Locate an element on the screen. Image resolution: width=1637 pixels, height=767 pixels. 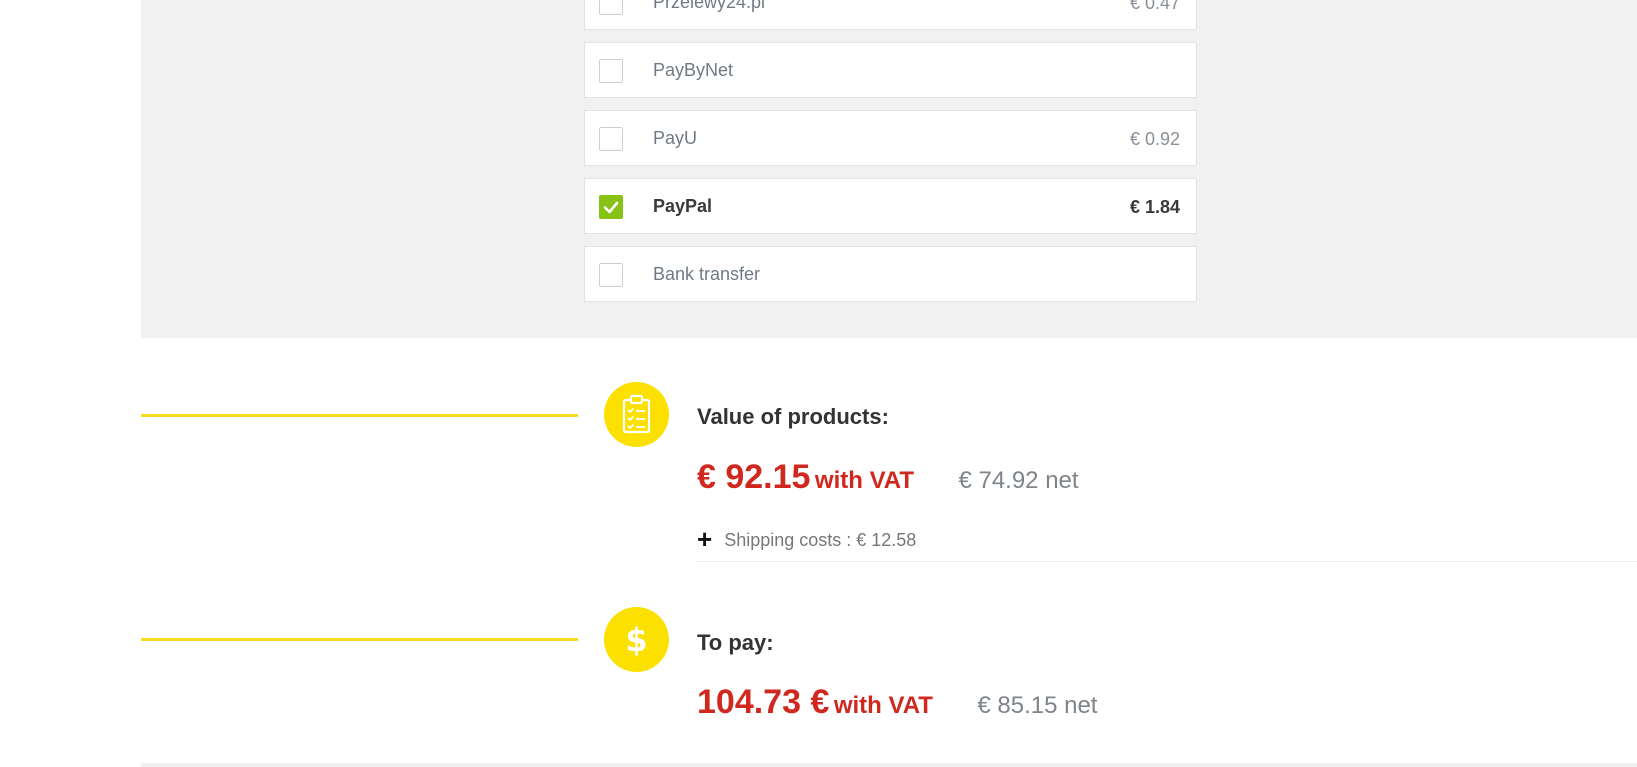
to-pay-gross-price: 104.73 € is located at coordinates (763, 702).